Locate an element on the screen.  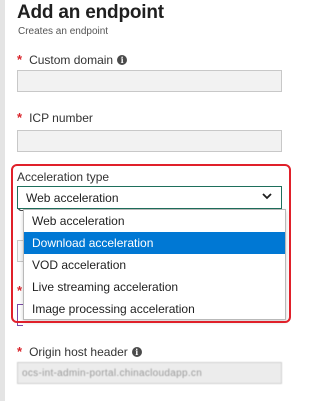
origin-host-header-label: * Origin host header i is located at coordinates (79, 351).